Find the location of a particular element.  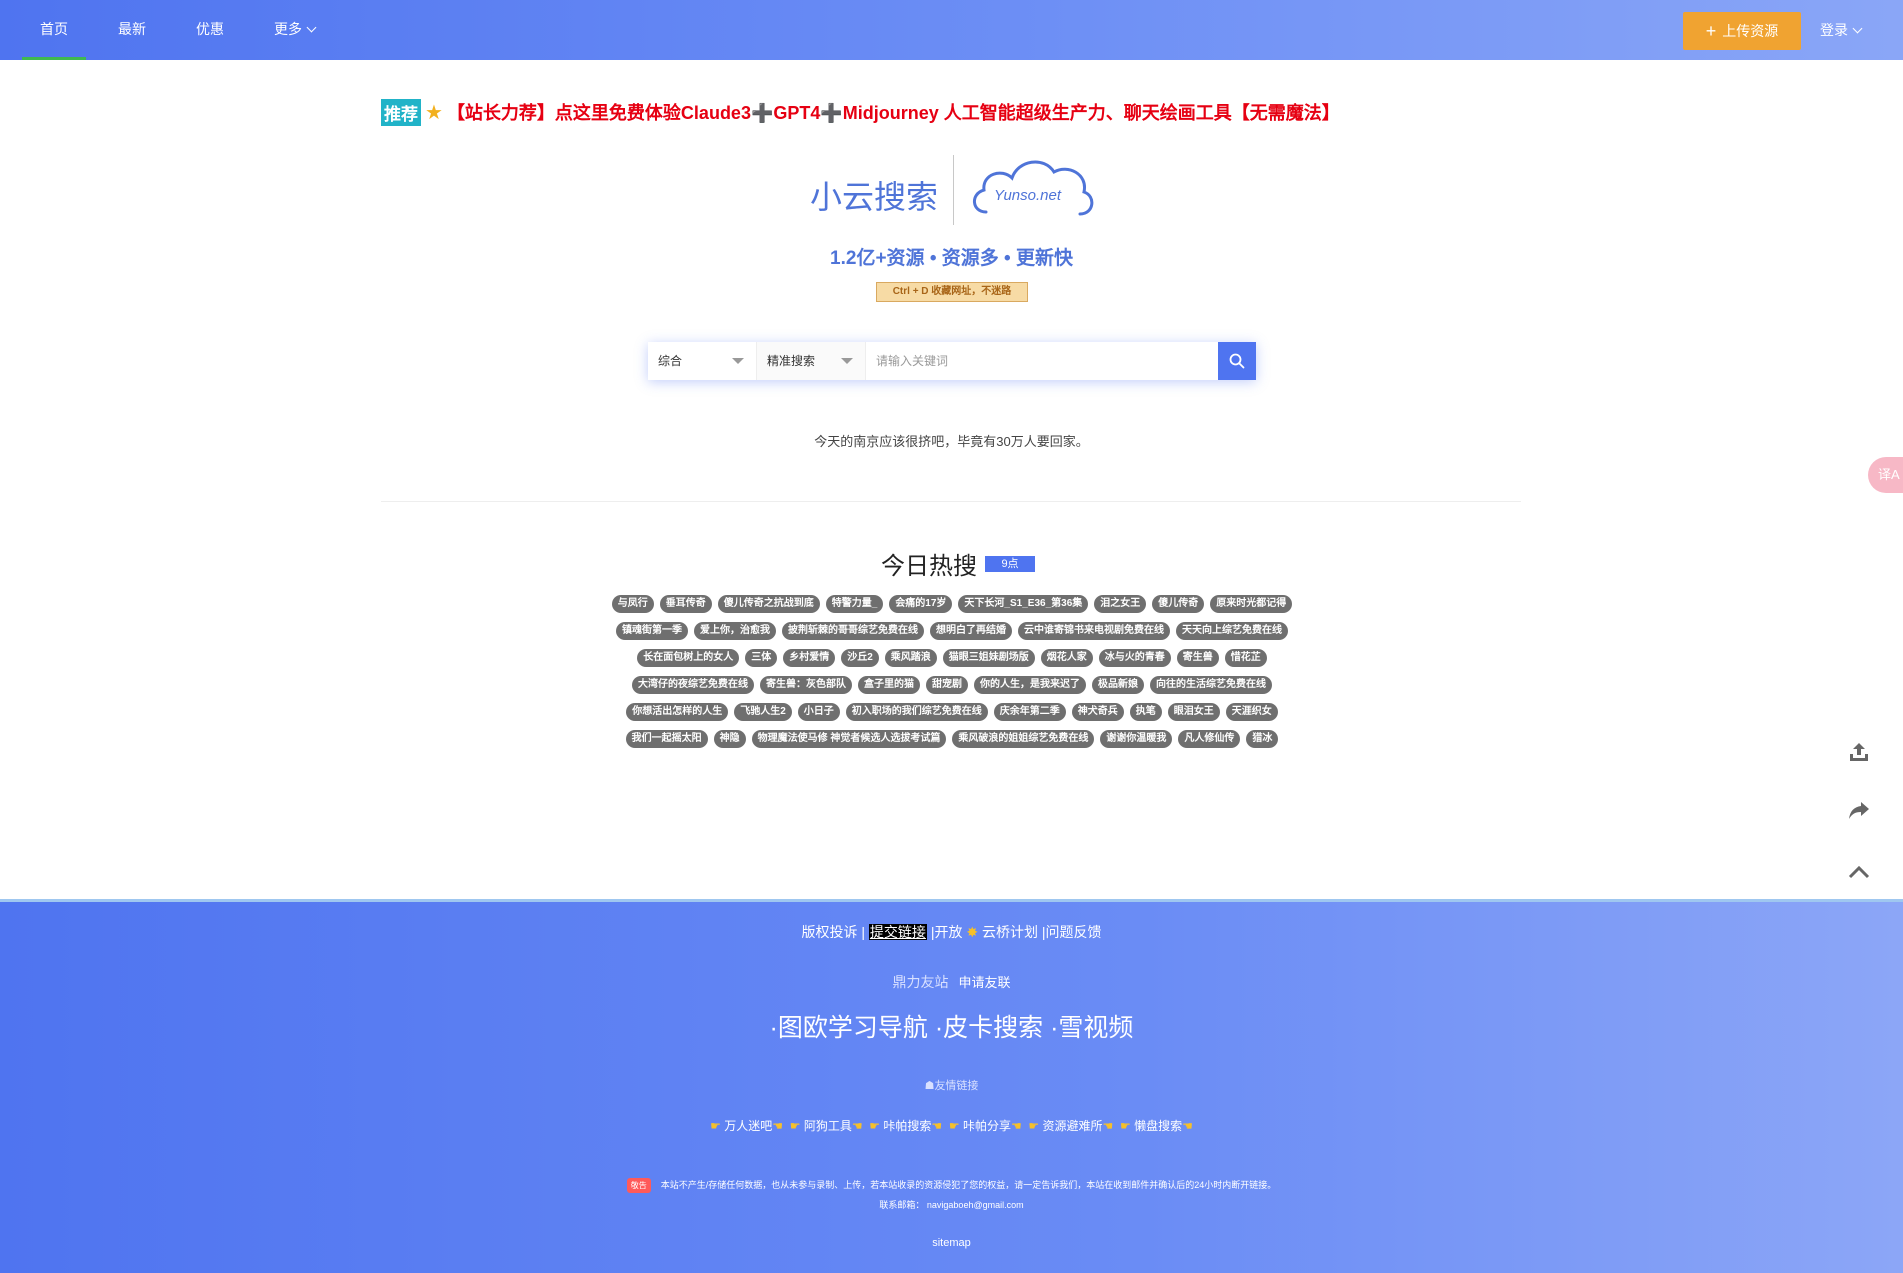

hot-search-tag: 初入职场的我们综艺免费在线 is located at coordinates (916, 712).